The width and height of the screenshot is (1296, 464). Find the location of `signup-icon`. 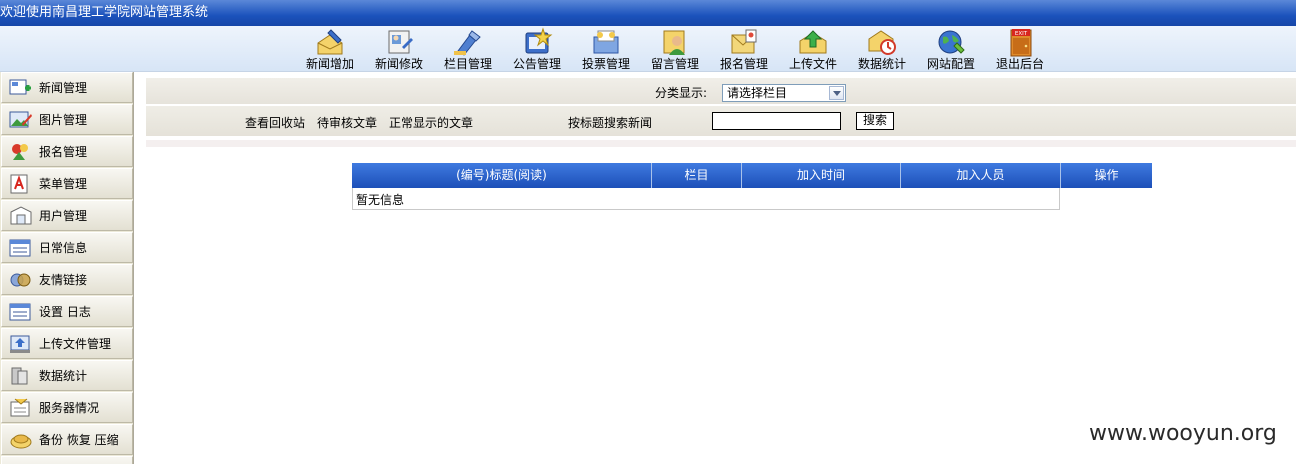

signup-icon is located at coordinates (20, 152).